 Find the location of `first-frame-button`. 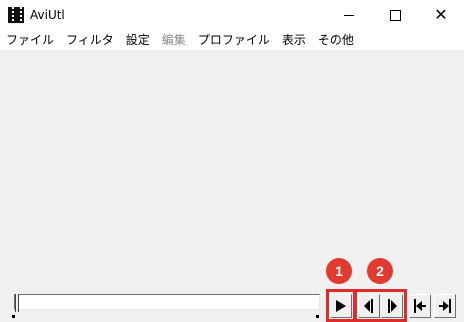

first-frame-button is located at coordinates (420, 306).